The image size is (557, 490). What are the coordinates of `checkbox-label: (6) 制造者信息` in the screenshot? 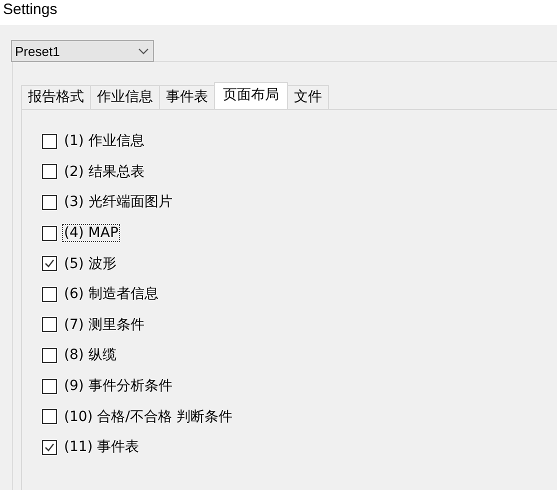 It's located at (111, 294).